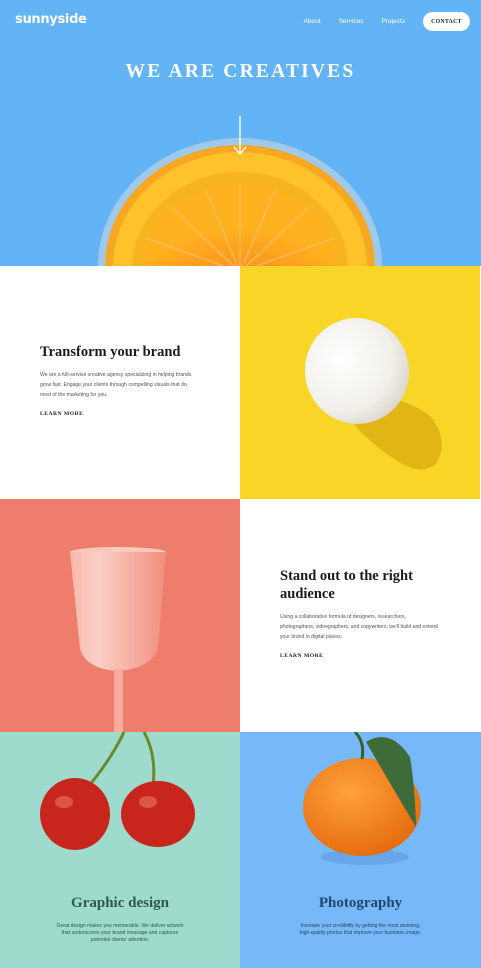 The width and height of the screenshot is (481, 968). I want to click on egg-illustration, so click(373, 394).